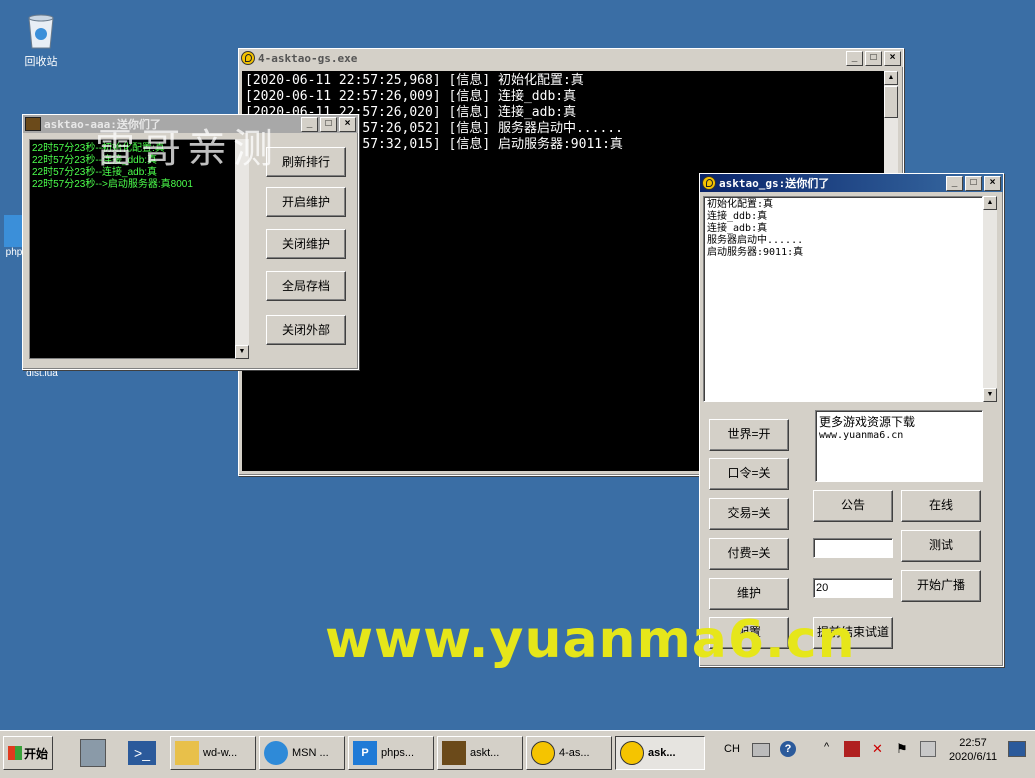 This screenshot has height=778, width=1035. Describe the element at coordinates (41, 31) in the screenshot. I see `trash-icon` at that location.